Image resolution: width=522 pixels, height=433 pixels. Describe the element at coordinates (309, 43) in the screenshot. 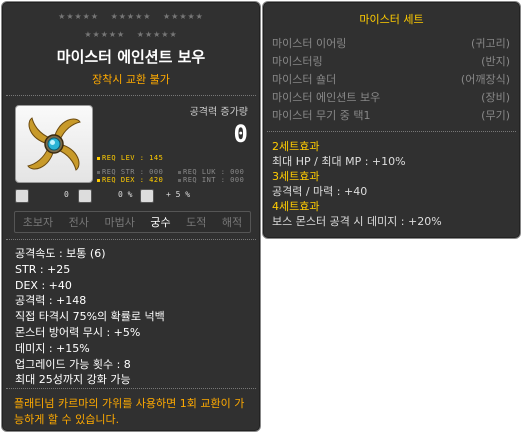

I see `set-item-name: 마이스터 이어링` at that location.